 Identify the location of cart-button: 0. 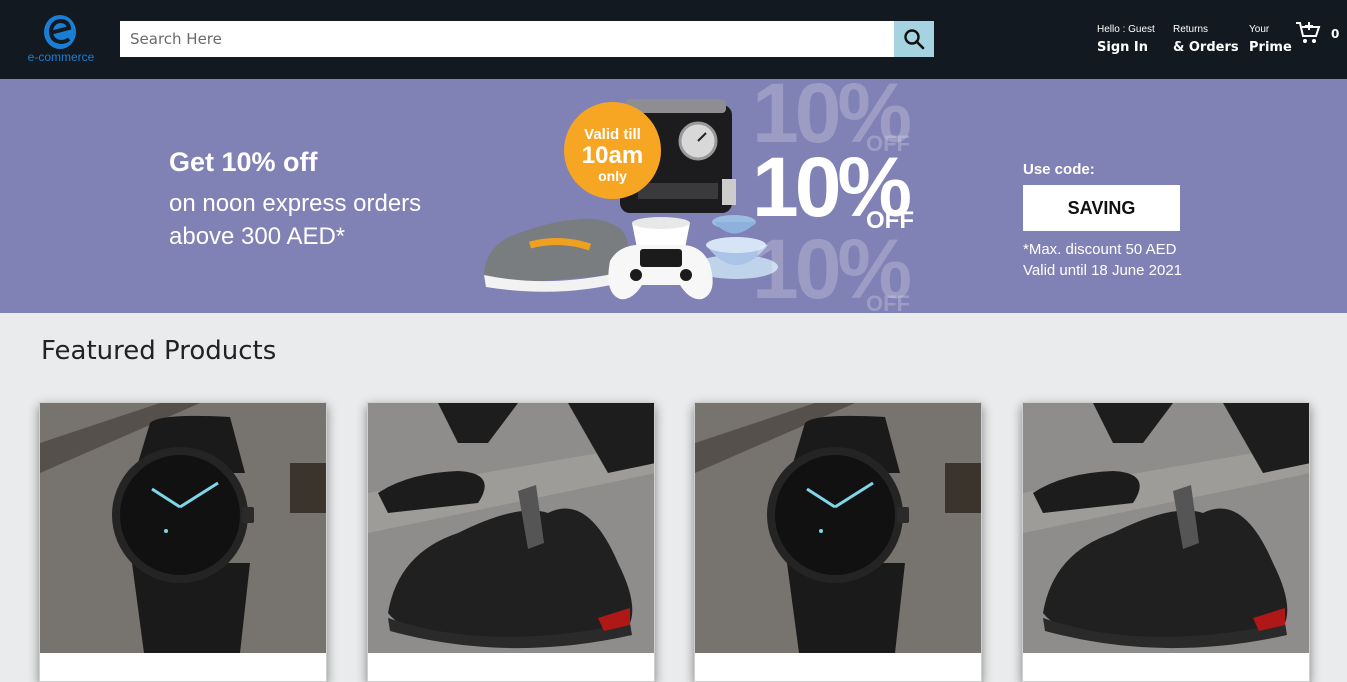
(1320, 35).